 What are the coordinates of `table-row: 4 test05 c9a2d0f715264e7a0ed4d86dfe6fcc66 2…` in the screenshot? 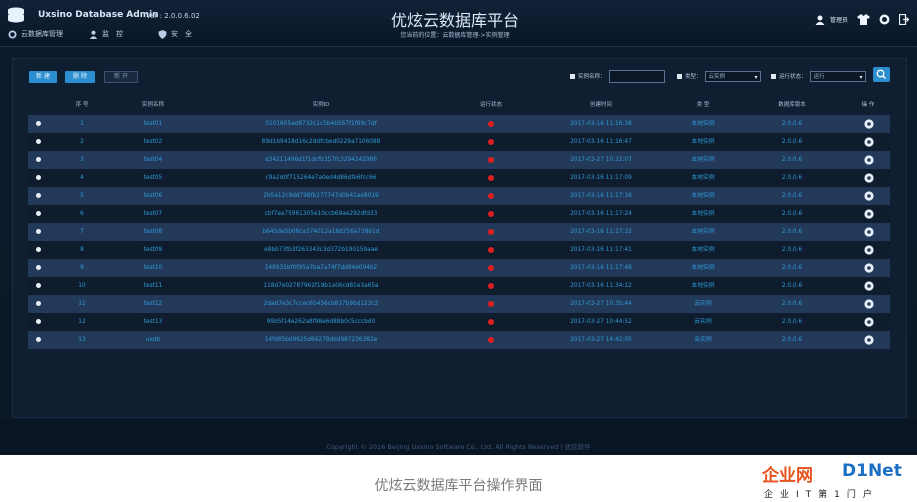 It's located at (459, 178).